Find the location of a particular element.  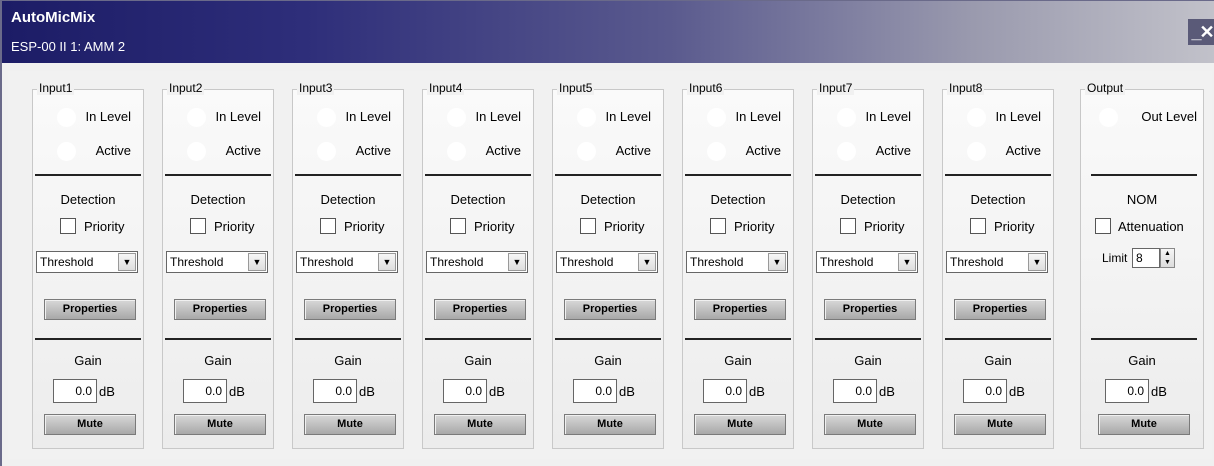

active-row: Active is located at coordinates (608, 152).